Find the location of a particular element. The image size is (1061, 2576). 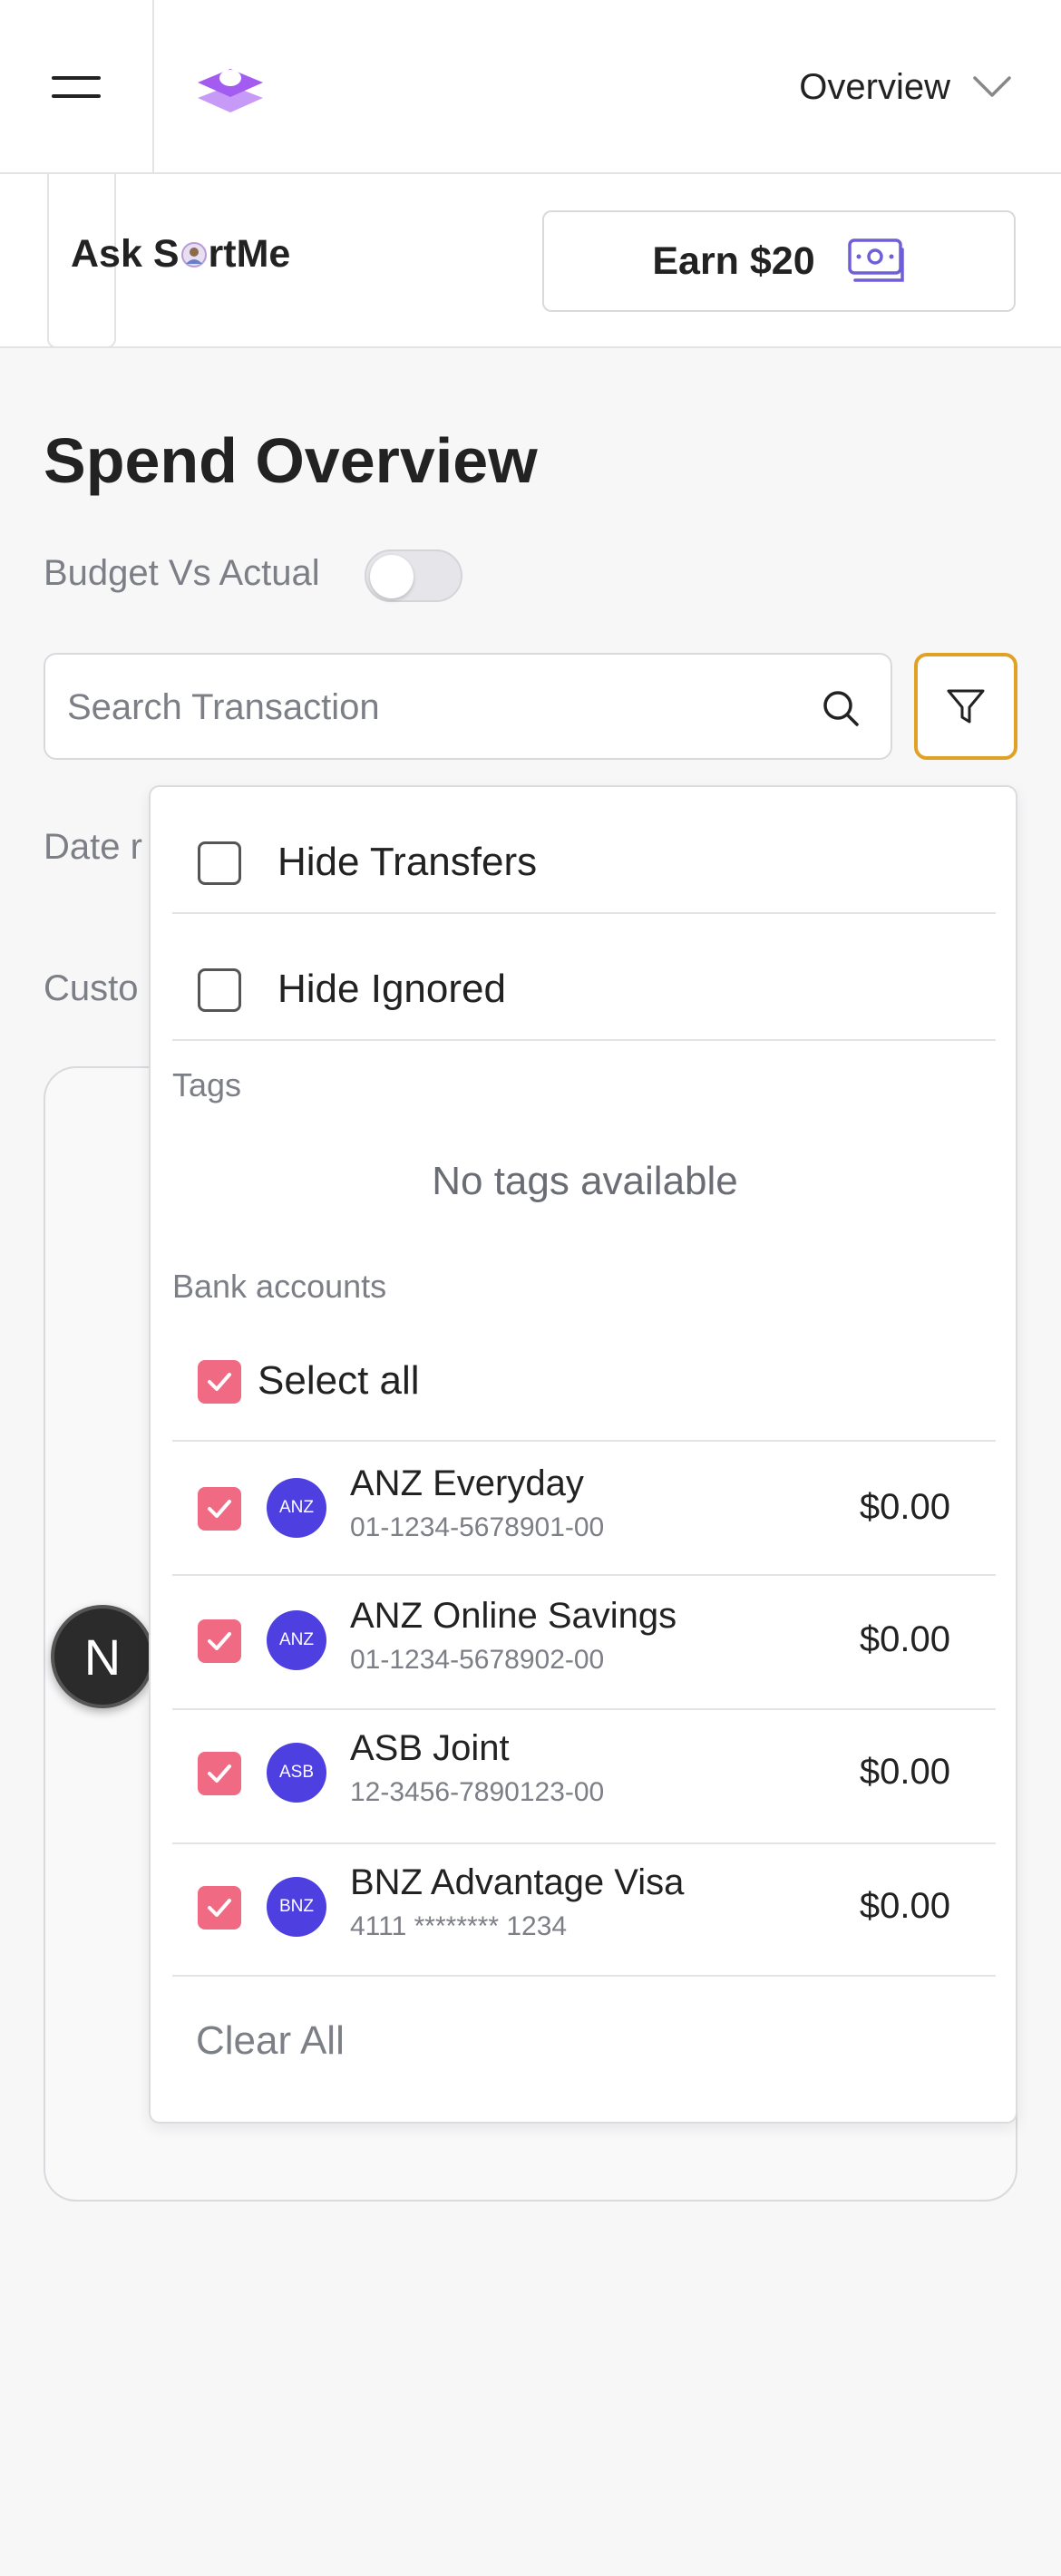

budget-vs-actual-toggle is located at coordinates (413, 575).